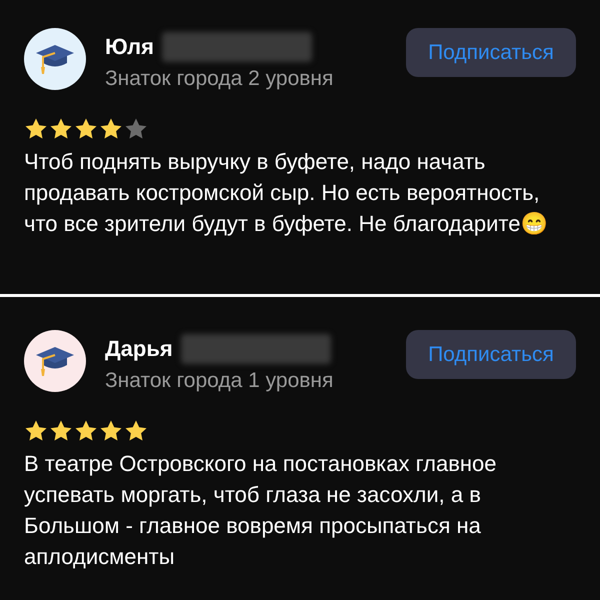 This screenshot has height=600, width=600. Describe the element at coordinates (139, 349) in the screenshot. I see `author-name: Дарья` at that location.